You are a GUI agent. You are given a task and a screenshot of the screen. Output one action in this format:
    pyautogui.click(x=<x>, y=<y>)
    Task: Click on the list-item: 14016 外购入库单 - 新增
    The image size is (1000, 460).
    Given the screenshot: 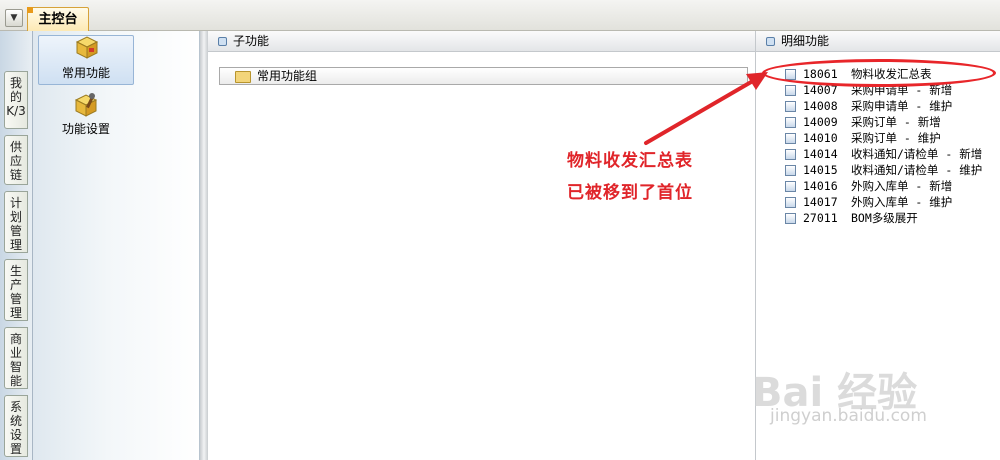 What is the action you would take?
    pyautogui.click(x=892, y=186)
    